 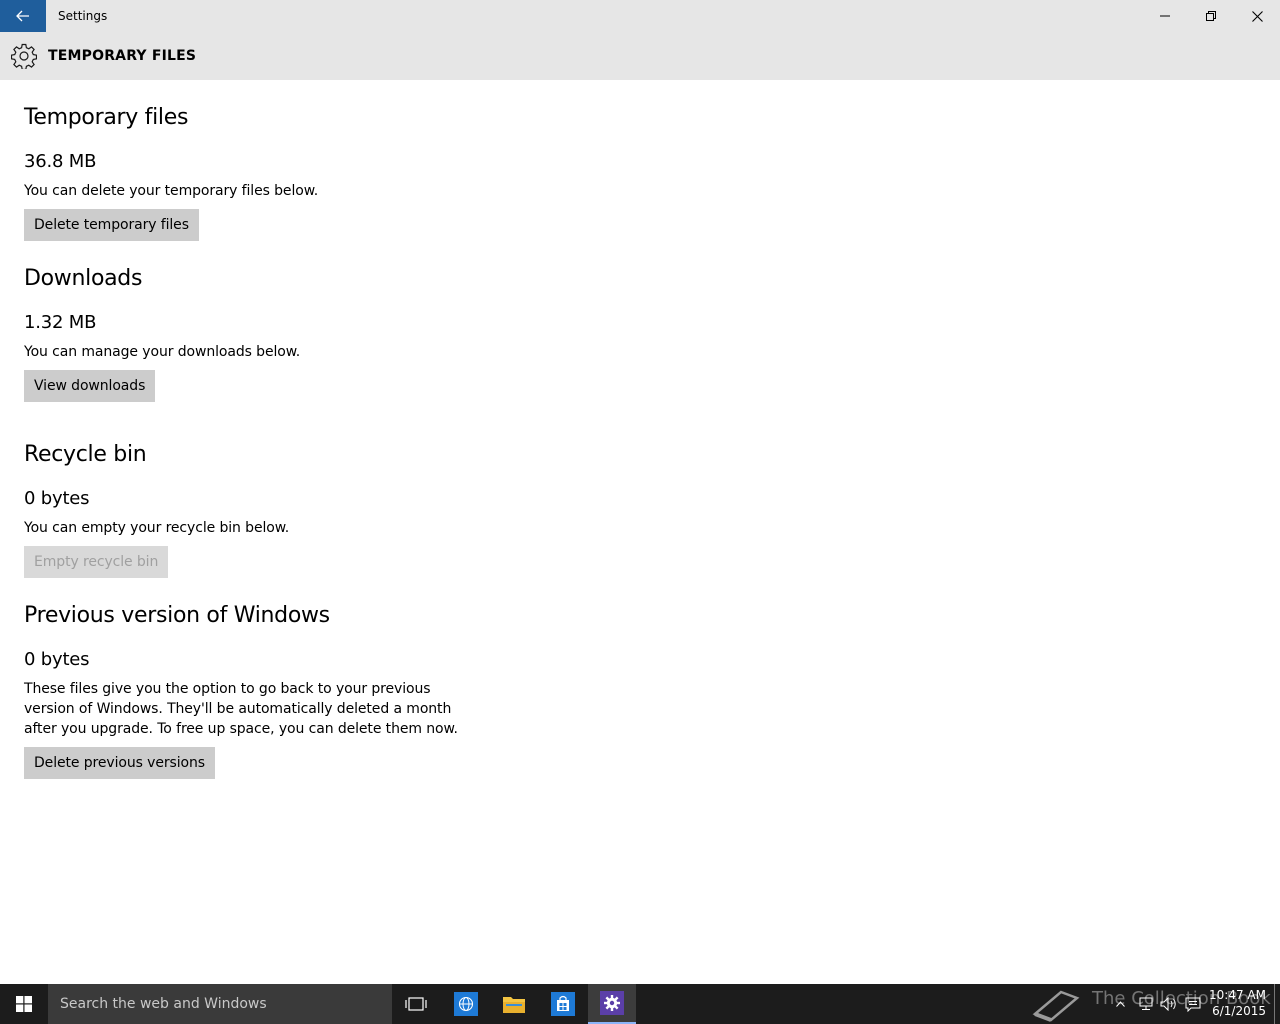 What do you see at coordinates (1274, 1004) in the screenshot?
I see `show-desktop-button` at bounding box center [1274, 1004].